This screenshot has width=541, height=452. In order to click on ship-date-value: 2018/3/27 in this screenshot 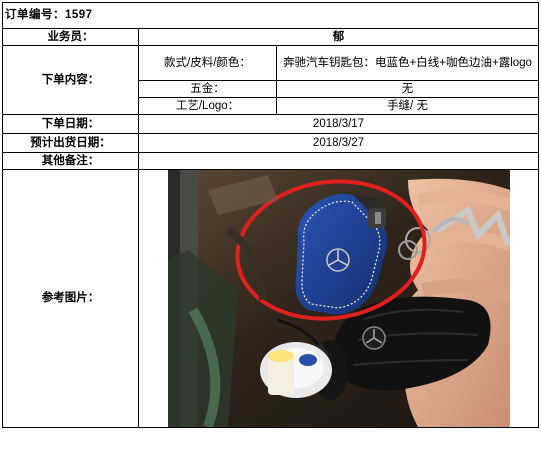, I will do `click(338, 143)`.